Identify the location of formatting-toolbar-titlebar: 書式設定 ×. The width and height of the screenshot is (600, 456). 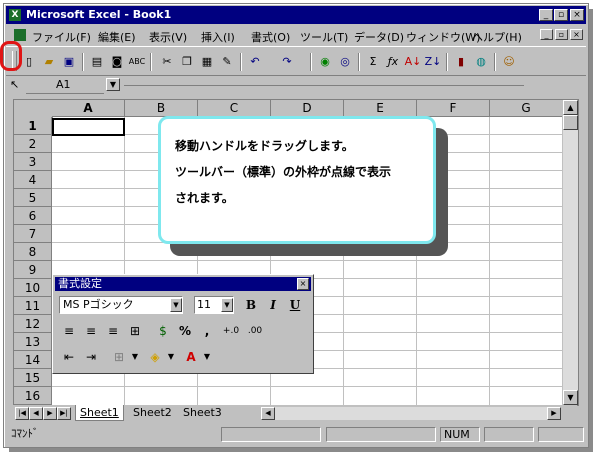
(183, 284).